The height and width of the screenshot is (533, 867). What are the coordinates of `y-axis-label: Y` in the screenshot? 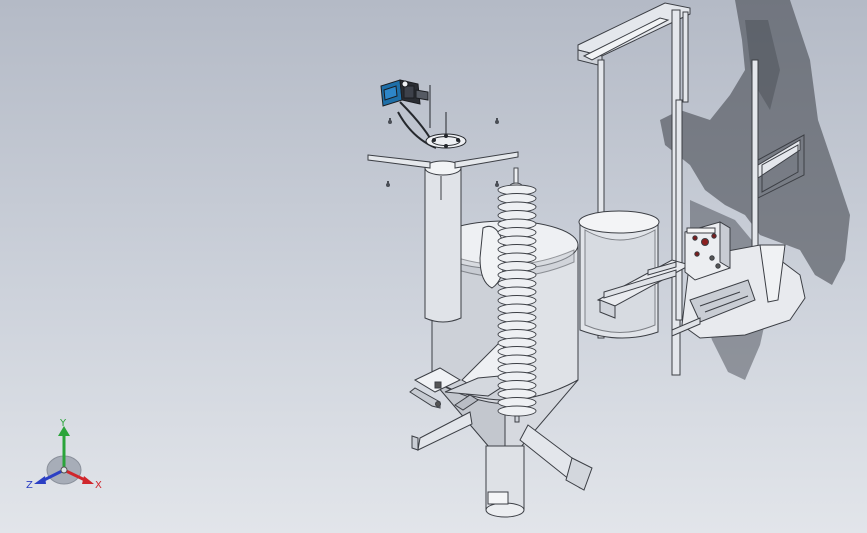 It's located at (63, 423).